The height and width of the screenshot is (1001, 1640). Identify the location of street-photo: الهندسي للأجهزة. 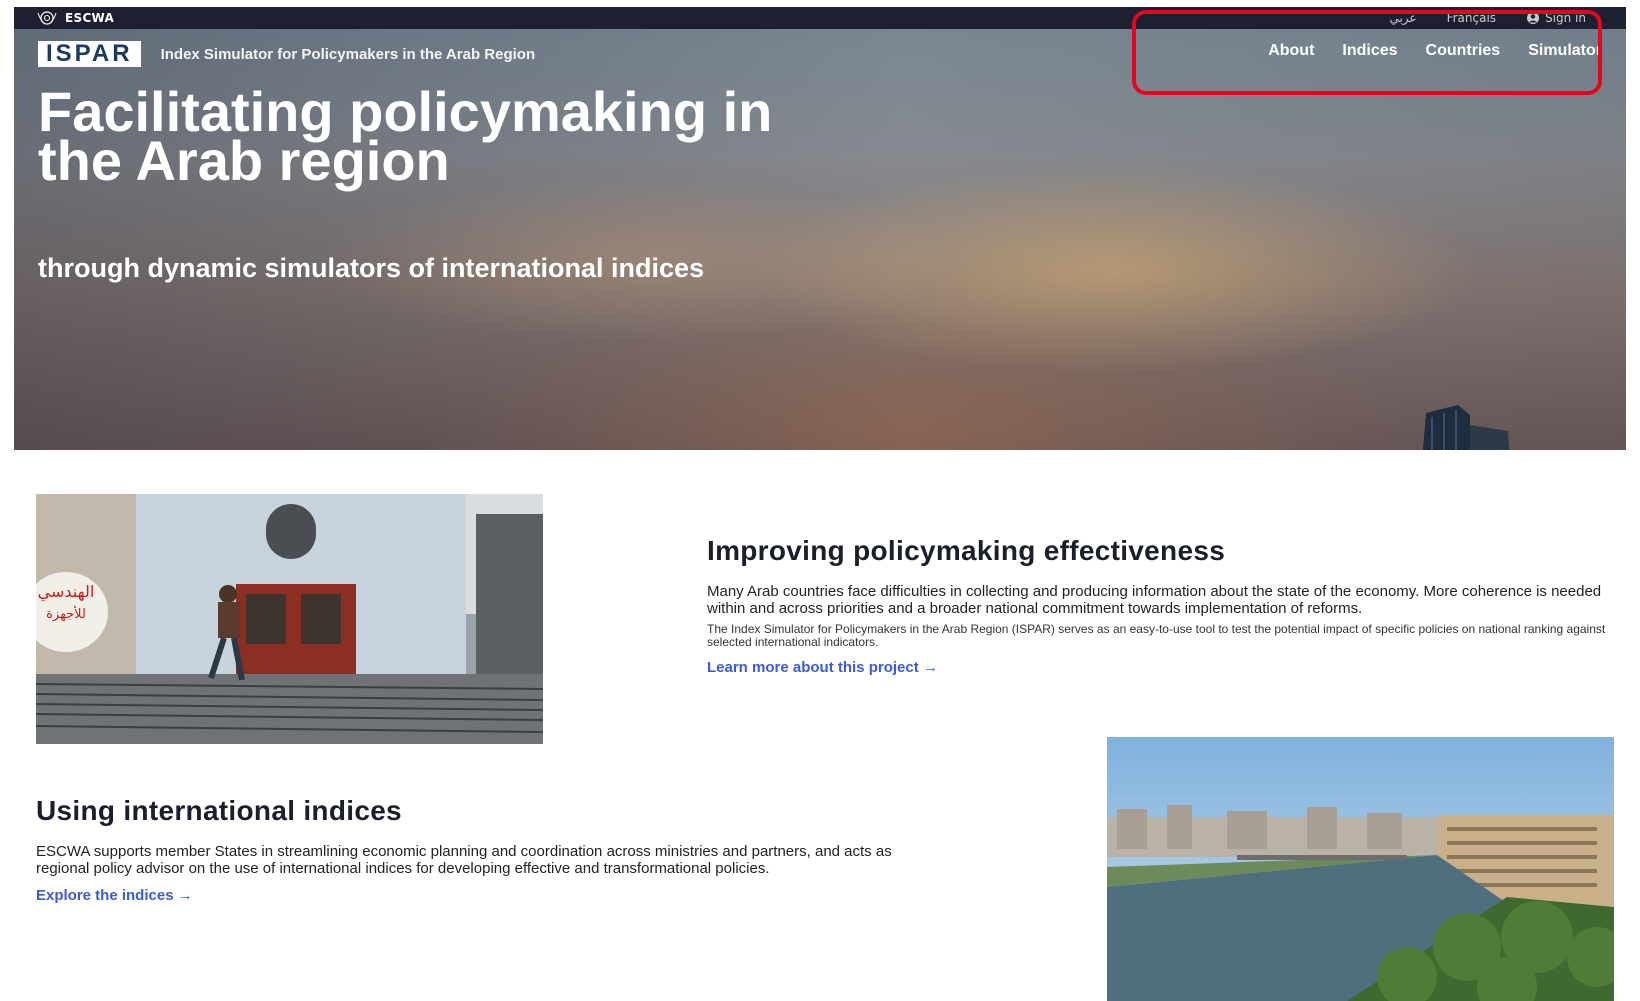
(289, 619).